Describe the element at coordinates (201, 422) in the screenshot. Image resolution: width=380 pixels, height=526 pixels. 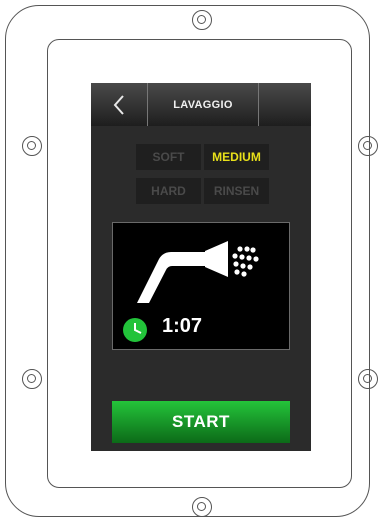
I see `start-button: START` at that location.